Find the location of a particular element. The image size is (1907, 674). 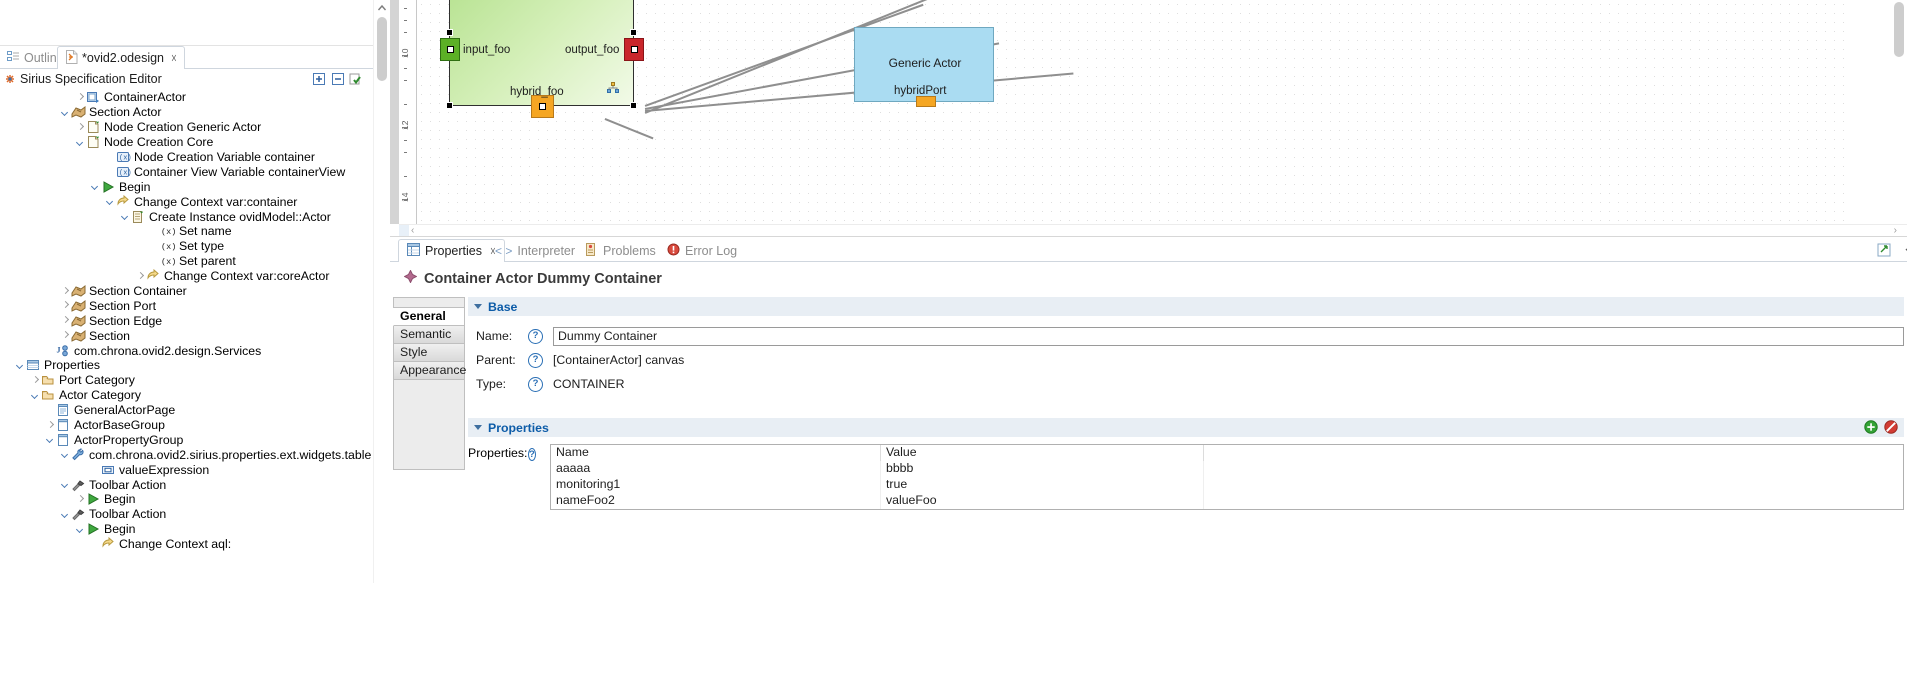

canvas-vertical-scrollbar is located at coordinates (1899, 112).